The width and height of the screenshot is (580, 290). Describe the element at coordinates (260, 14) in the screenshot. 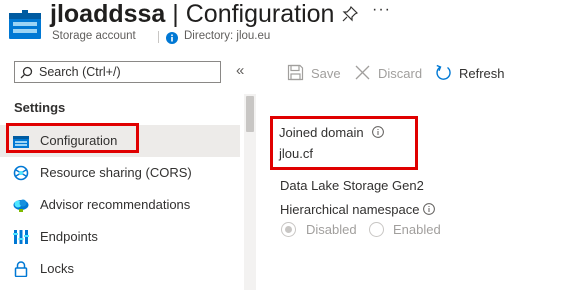

I see `blade-name: Configuration` at that location.